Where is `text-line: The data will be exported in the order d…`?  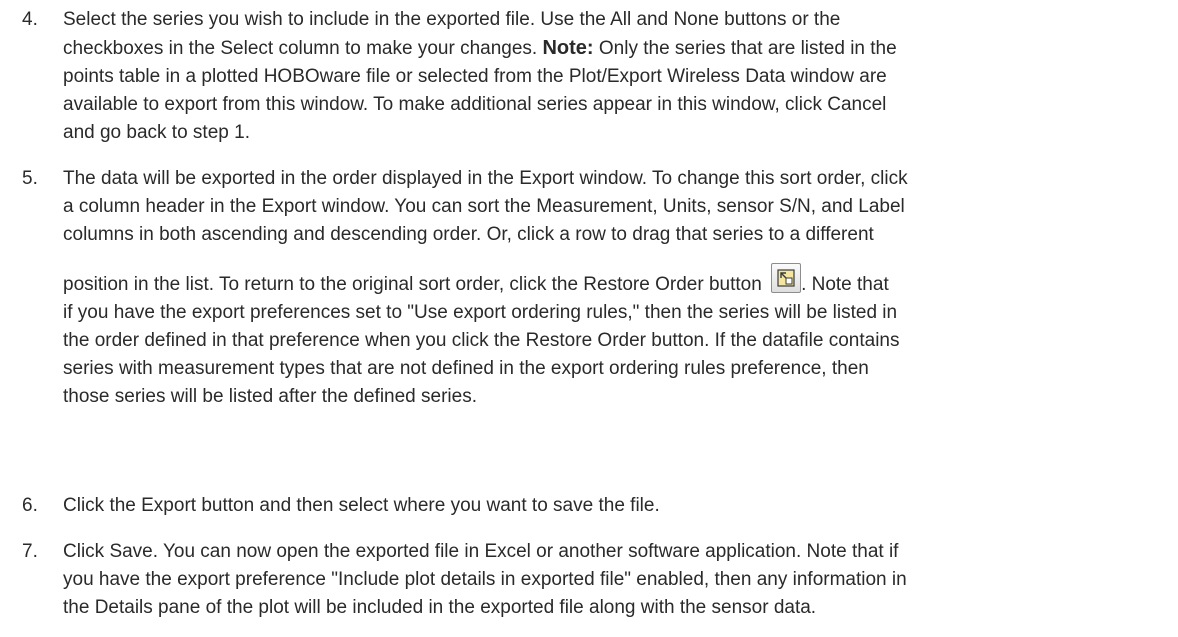 text-line: The data will be exported in the order d… is located at coordinates (485, 178).